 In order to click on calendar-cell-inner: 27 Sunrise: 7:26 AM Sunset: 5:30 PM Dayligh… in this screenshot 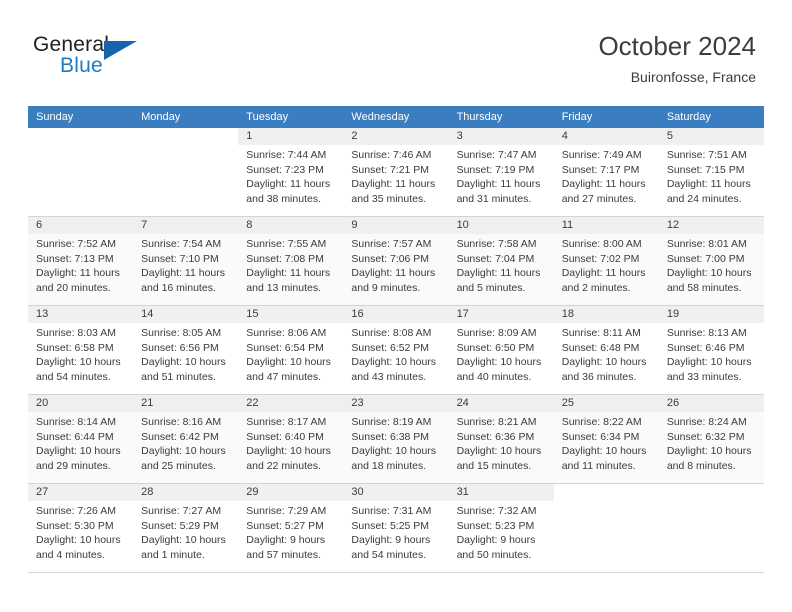, I will do `click(81, 528)`.